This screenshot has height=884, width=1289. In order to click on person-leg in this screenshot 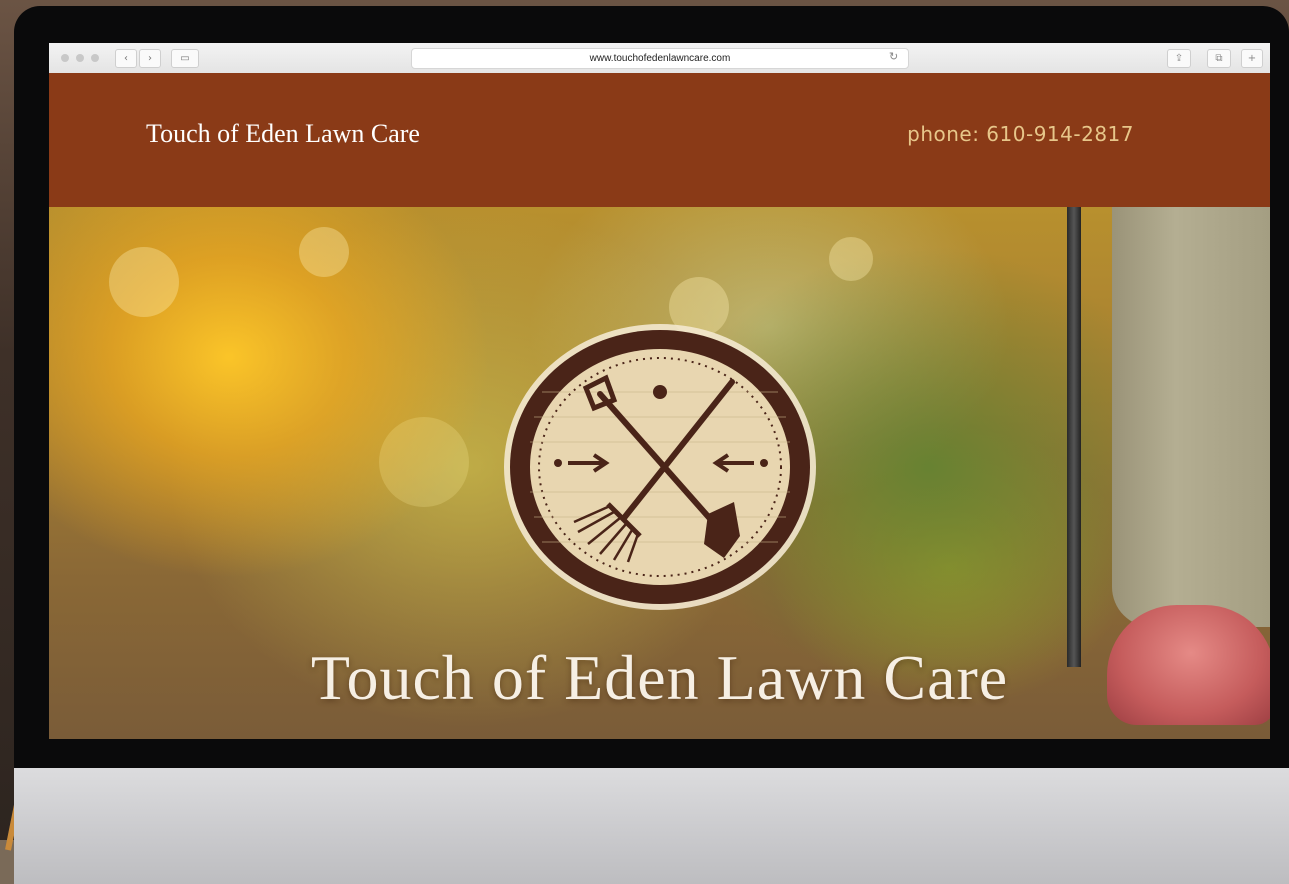, I will do `click(1191, 417)`.